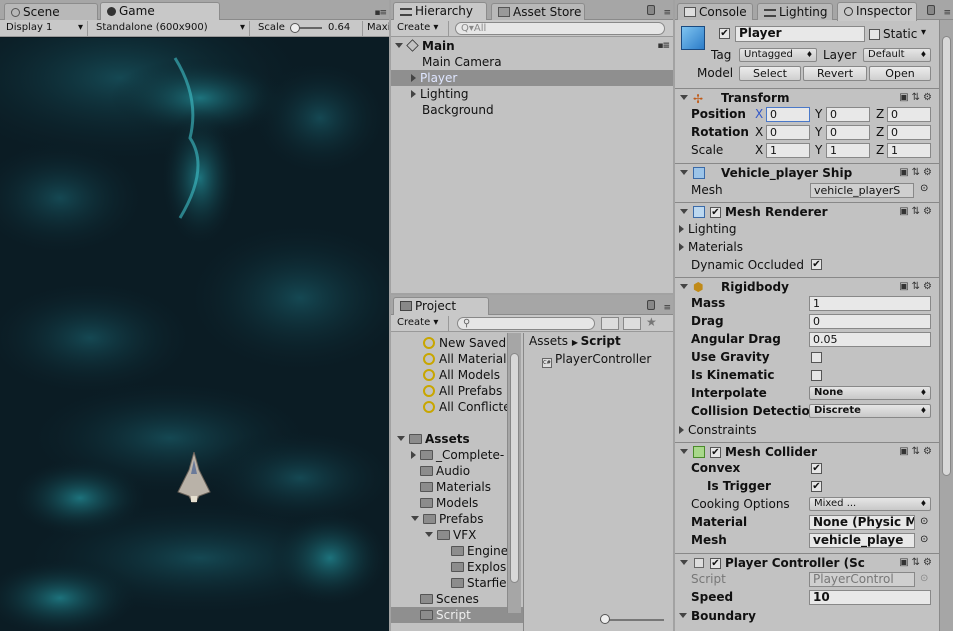 The width and height of the screenshot is (953, 631). Describe the element at coordinates (440, 11) in the screenshot. I see `tab-hierarchy: Hierarchy` at that location.